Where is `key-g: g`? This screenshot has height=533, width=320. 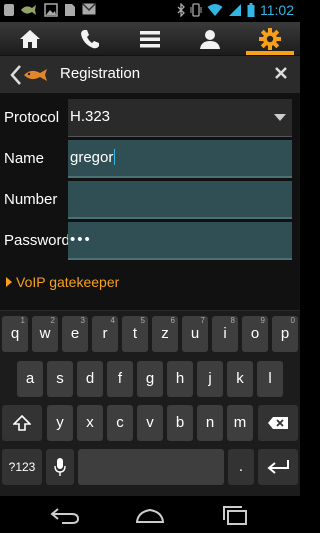
key-g: g is located at coordinates (150, 379).